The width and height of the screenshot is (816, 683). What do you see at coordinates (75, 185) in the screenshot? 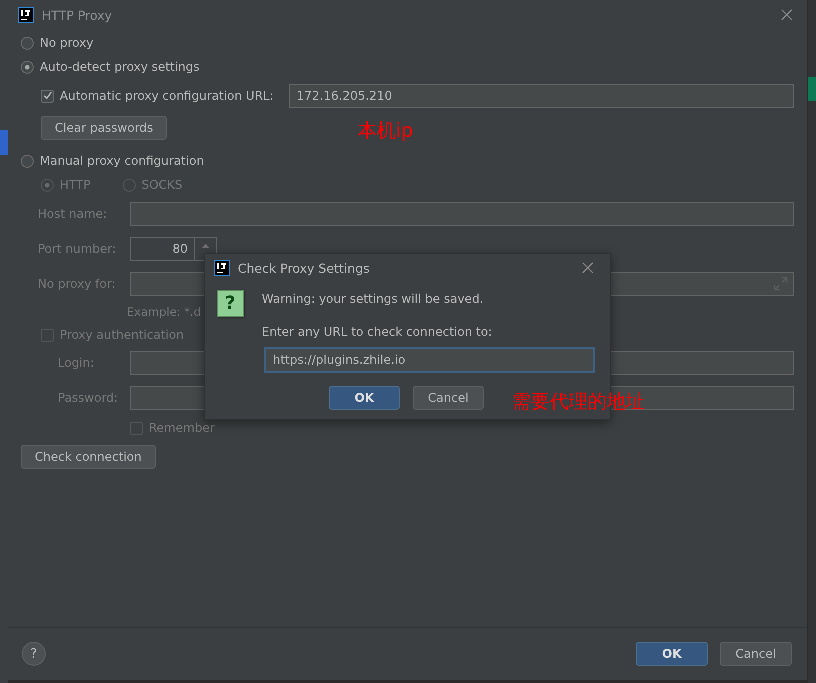
I see `label: HTTP` at bounding box center [75, 185].